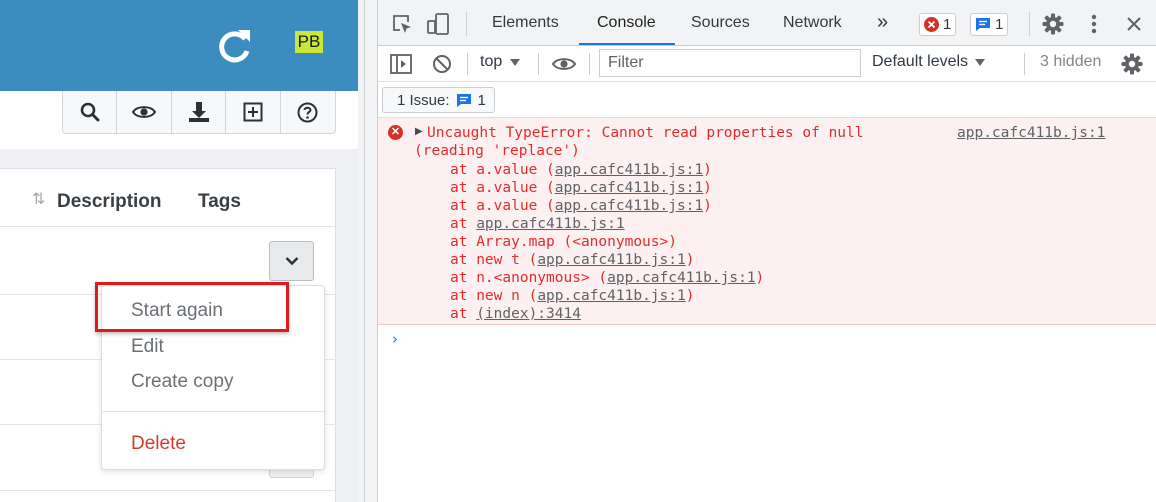 This screenshot has width=1156, height=502. Describe the element at coordinates (1094, 24) in the screenshot. I see `more-options-button` at that location.